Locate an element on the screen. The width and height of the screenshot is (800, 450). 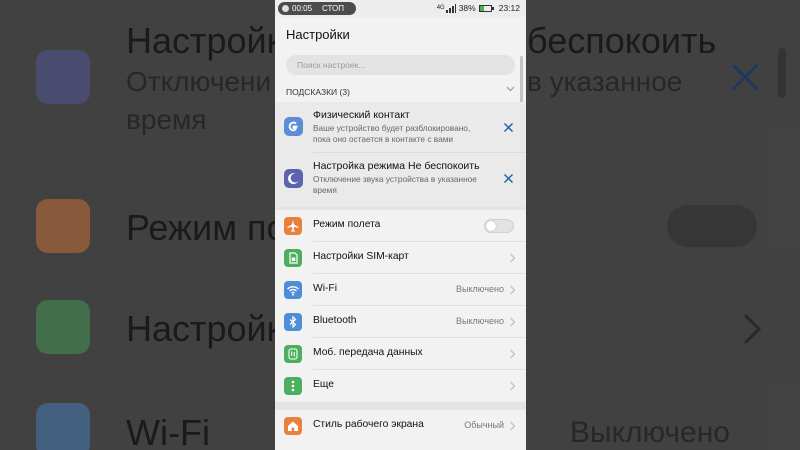
page-title: Настройки is located at coordinates (318, 34).